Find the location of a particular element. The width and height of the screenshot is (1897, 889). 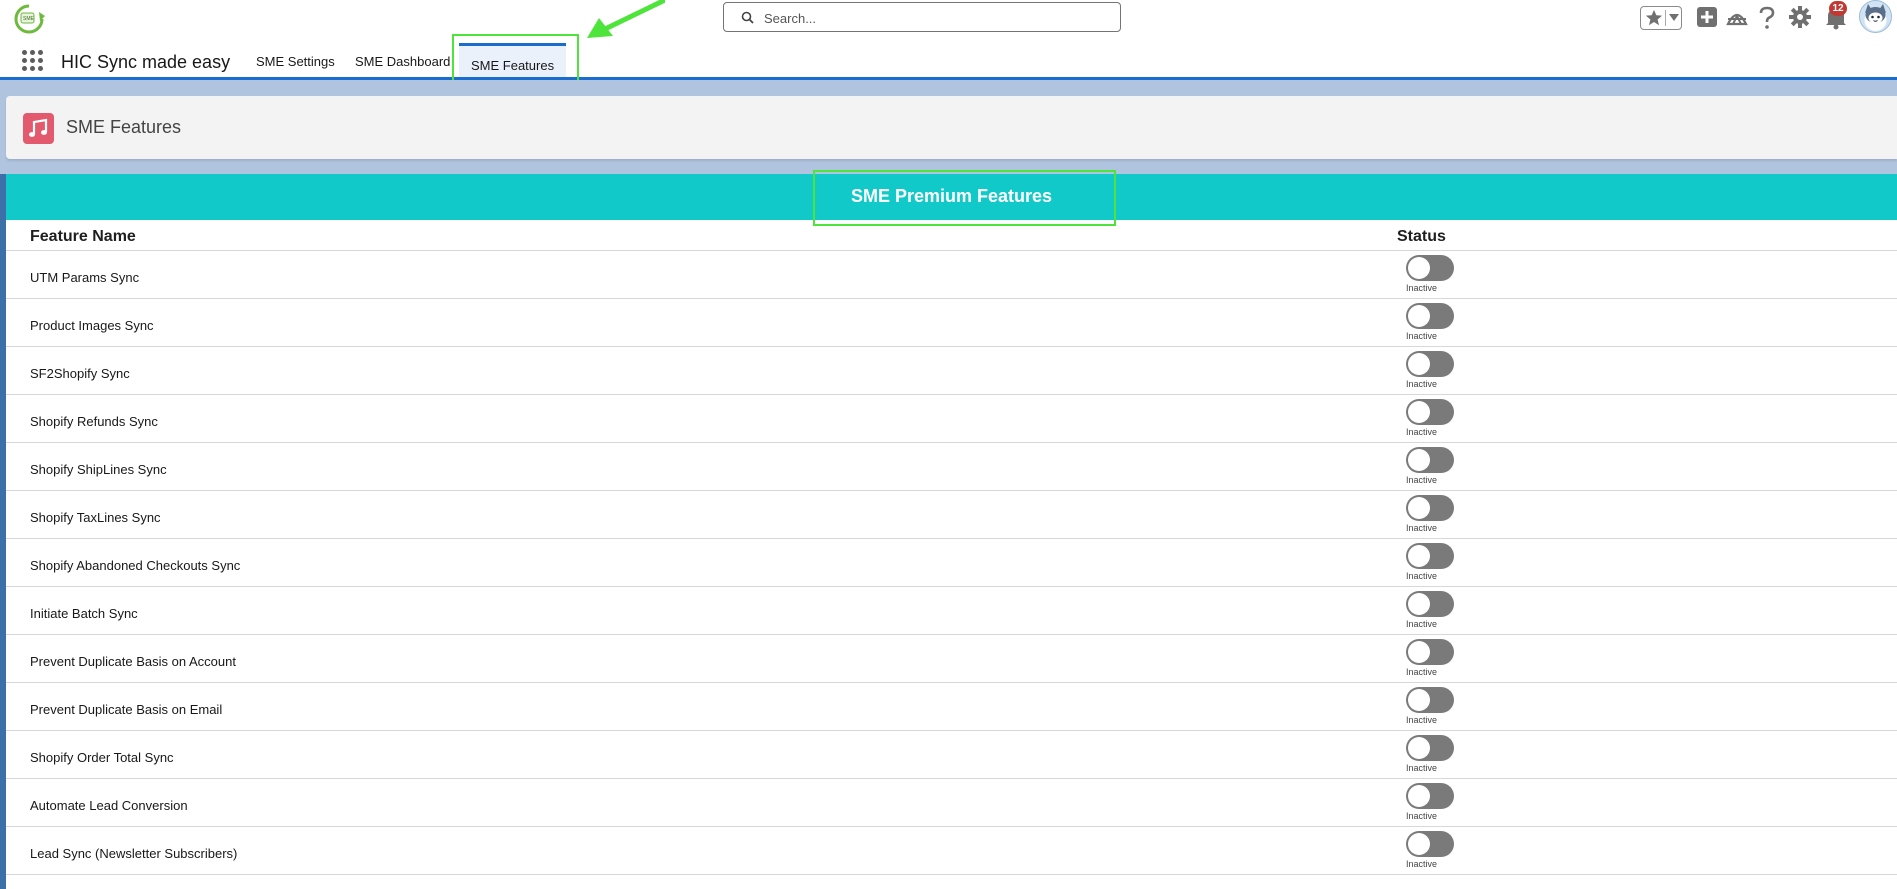

chevron-down-icon is located at coordinates (1674, 18).